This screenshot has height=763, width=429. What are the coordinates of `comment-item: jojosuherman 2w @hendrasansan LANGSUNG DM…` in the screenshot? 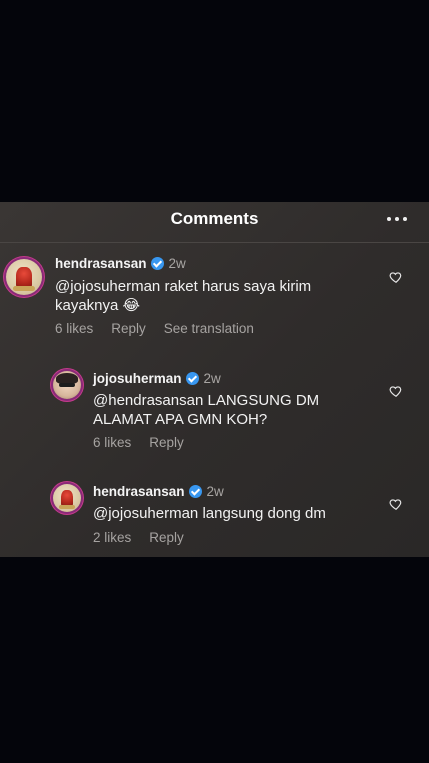 It's located at (214, 412).